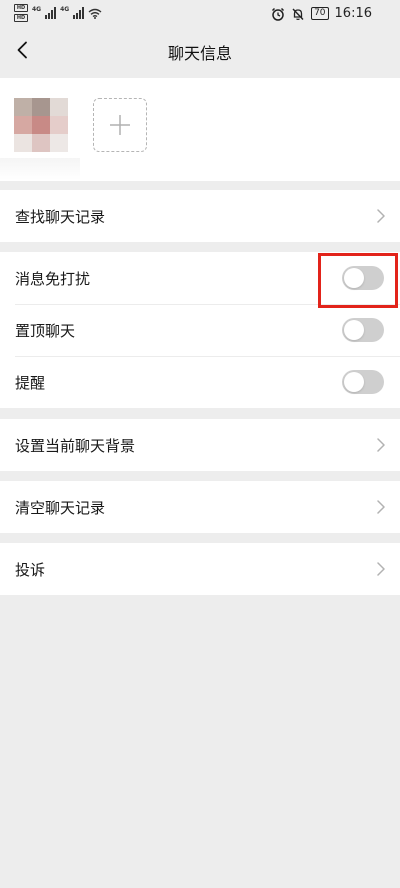 The width and height of the screenshot is (400, 888). What do you see at coordinates (200, 382) in the screenshot?
I see `remind-row: 提醒` at bounding box center [200, 382].